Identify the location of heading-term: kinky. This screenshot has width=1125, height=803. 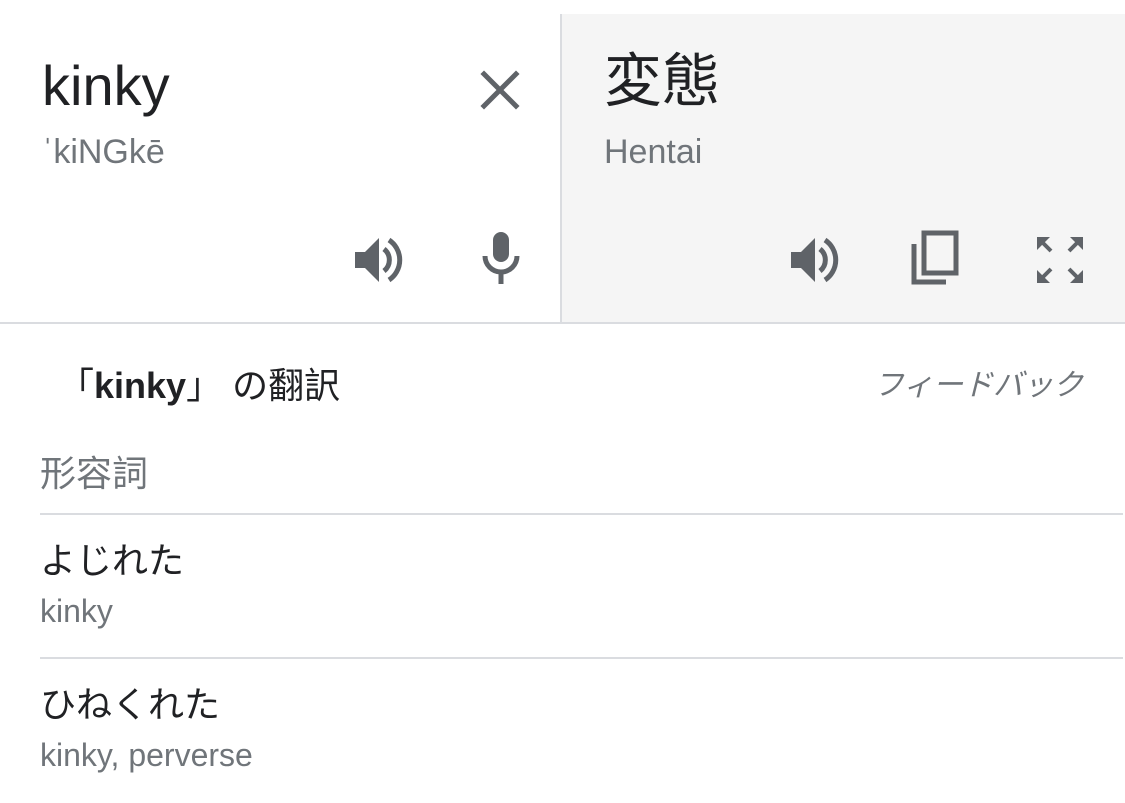
(140, 385).